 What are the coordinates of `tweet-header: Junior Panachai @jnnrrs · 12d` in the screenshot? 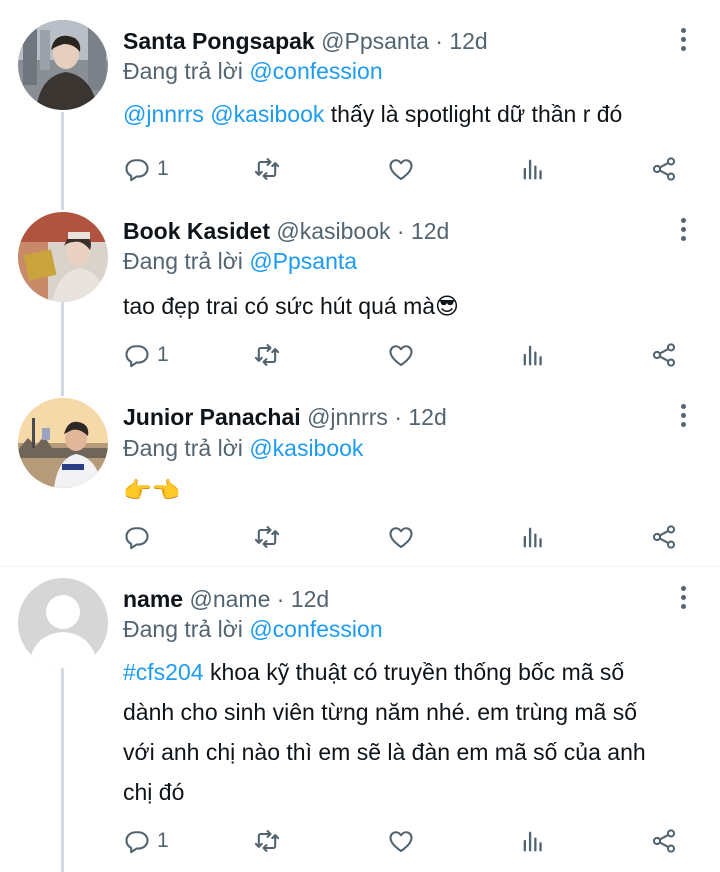 It's located at (285, 417).